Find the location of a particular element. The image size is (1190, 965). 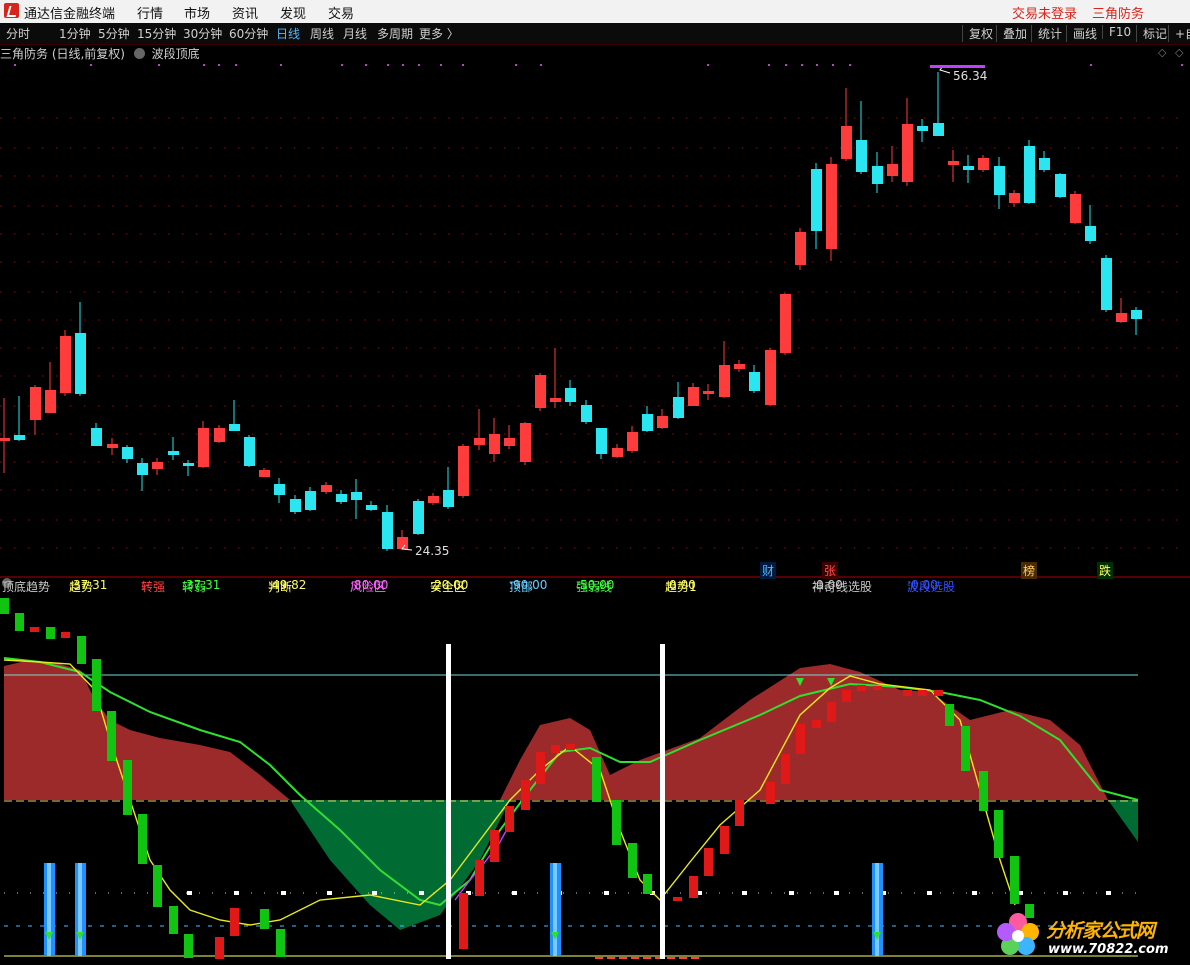

legend-risk-zone: 风险区: 80.00 is located at coordinates (369, 586).